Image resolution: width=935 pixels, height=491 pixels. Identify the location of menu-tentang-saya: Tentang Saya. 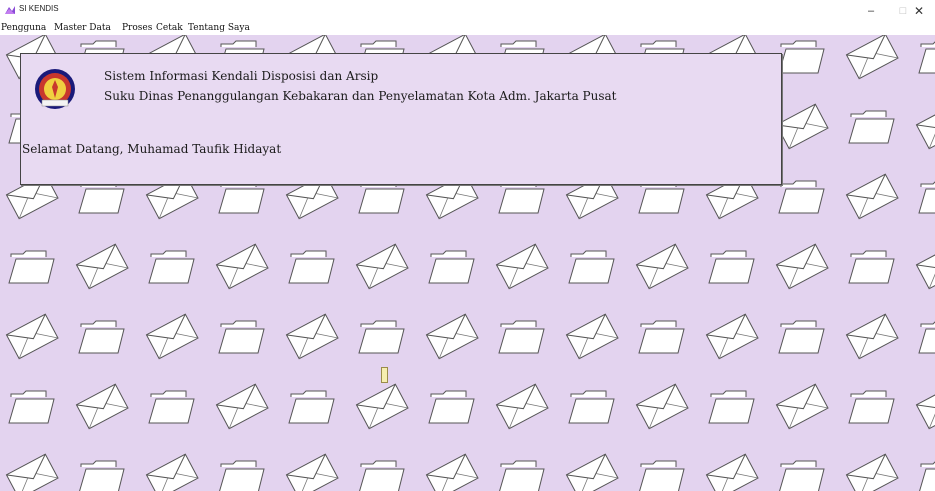
(219, 28).